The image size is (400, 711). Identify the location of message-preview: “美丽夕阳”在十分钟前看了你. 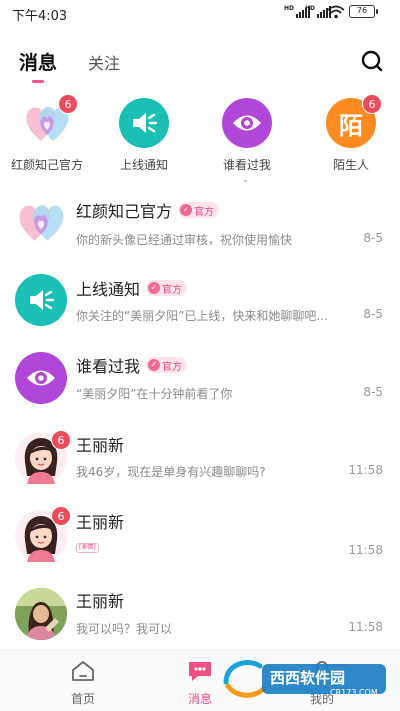
(154, 394).